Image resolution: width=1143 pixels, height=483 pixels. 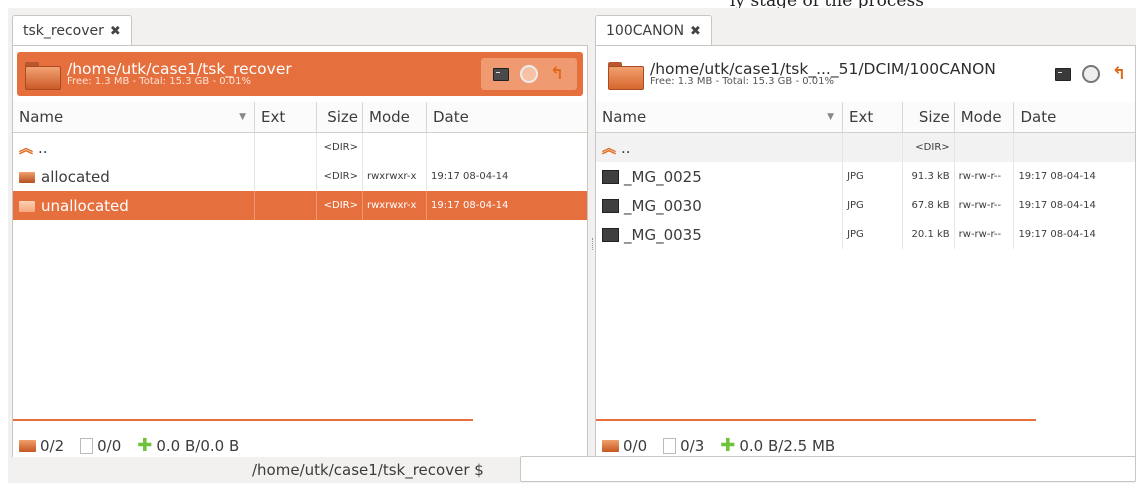 I want to click on command-line-bar: /home/utk/case1/tsk_recover $, so click(x=572, y=469).